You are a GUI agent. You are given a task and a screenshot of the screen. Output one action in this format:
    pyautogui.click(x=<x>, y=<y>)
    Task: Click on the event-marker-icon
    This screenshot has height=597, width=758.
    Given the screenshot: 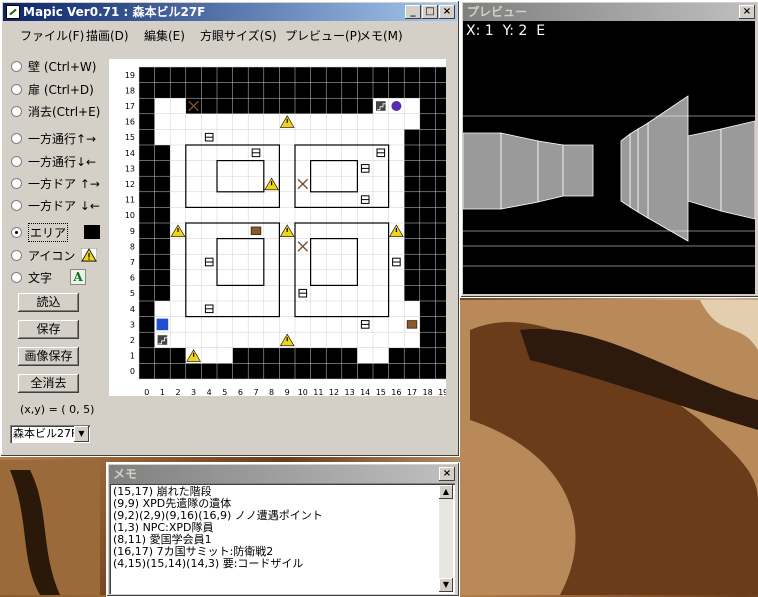 What is the action you would take?
    pyautogui.click(x=396, y=106)
    